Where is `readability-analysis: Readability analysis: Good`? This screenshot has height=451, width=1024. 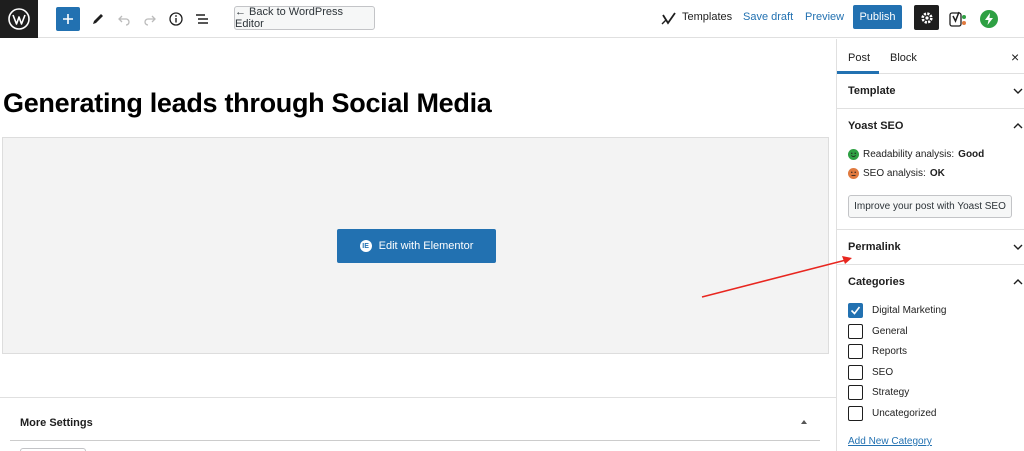 readability-analysis: Readability analysis: Good is located at coordinates (916, 154).